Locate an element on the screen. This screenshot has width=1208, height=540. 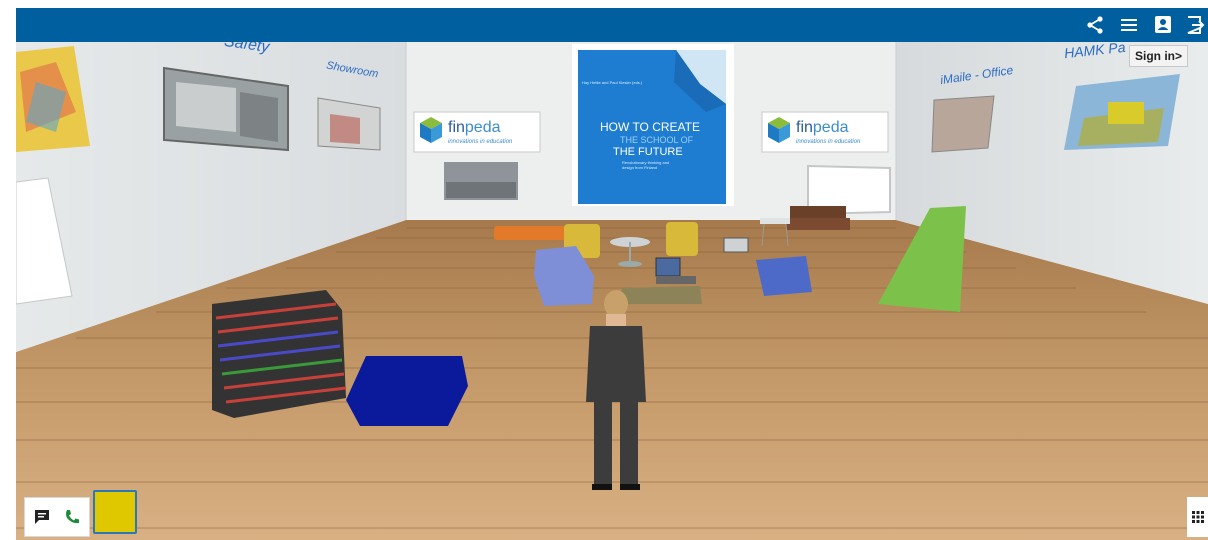
menu-icon is located at coordinates (1129, 25).